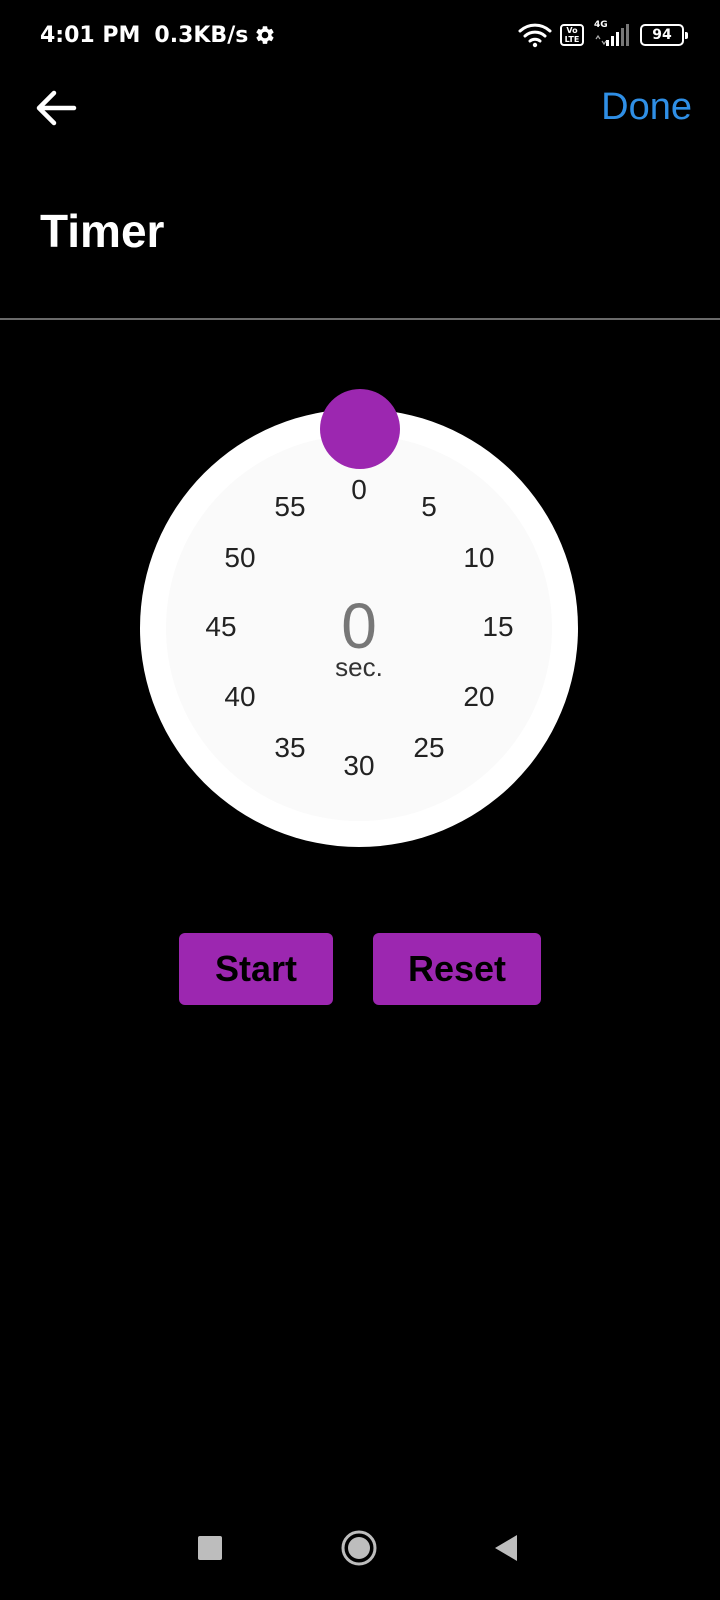 This screenshot has height=1600, width=720. Describe the element at coordinates (240, 697) in the screenshot. I see `dial-number-40: 40` at that location.